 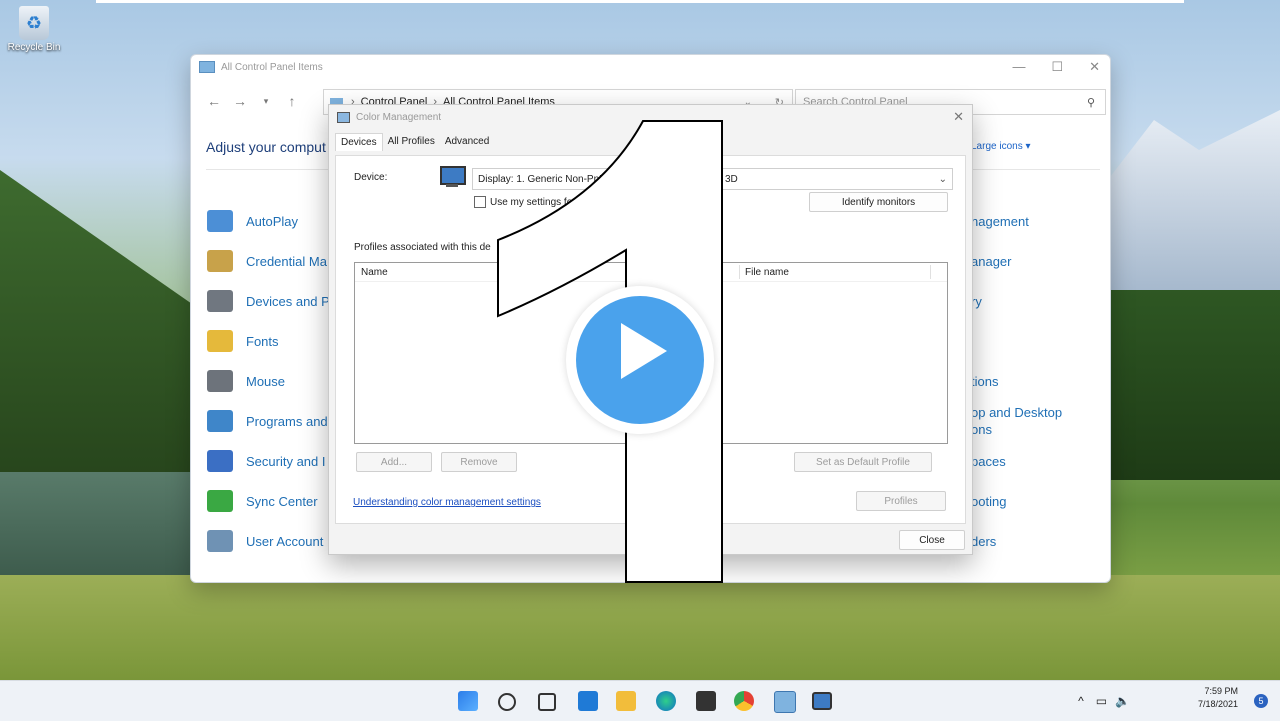 I want to click on programs-icon, so click(x=220, y=421).